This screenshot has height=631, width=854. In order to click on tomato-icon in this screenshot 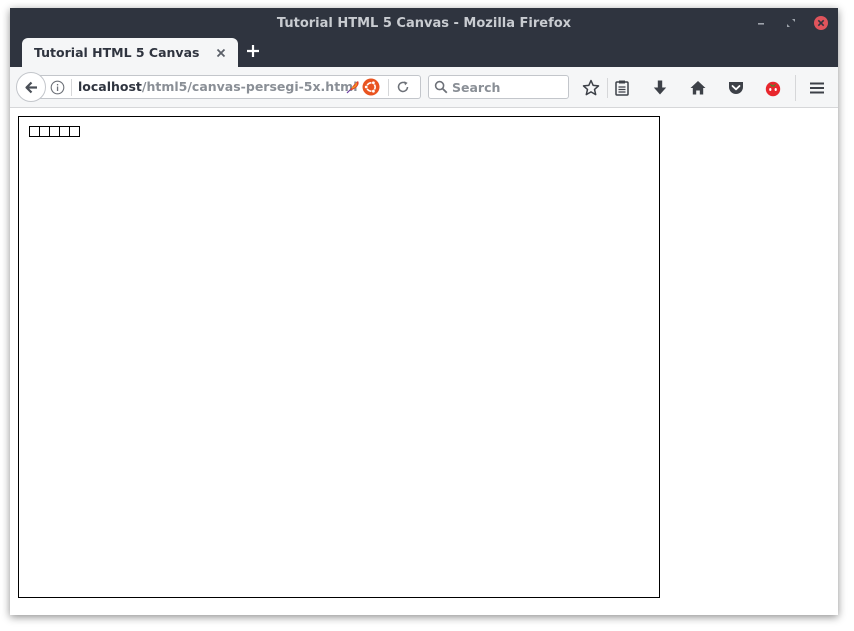, I will do `click(773, 88)`.